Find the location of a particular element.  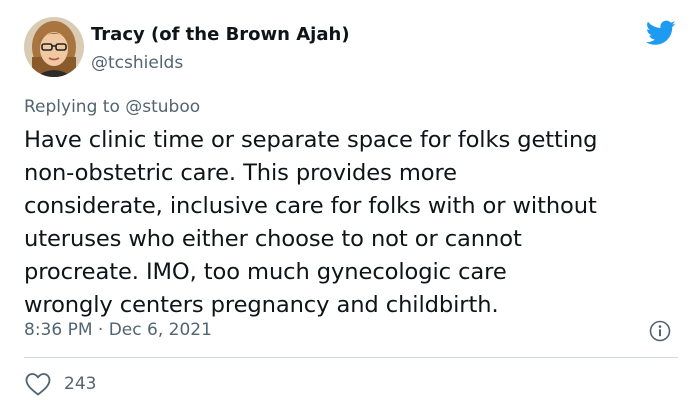

divider is located at coordinates (351, 357).